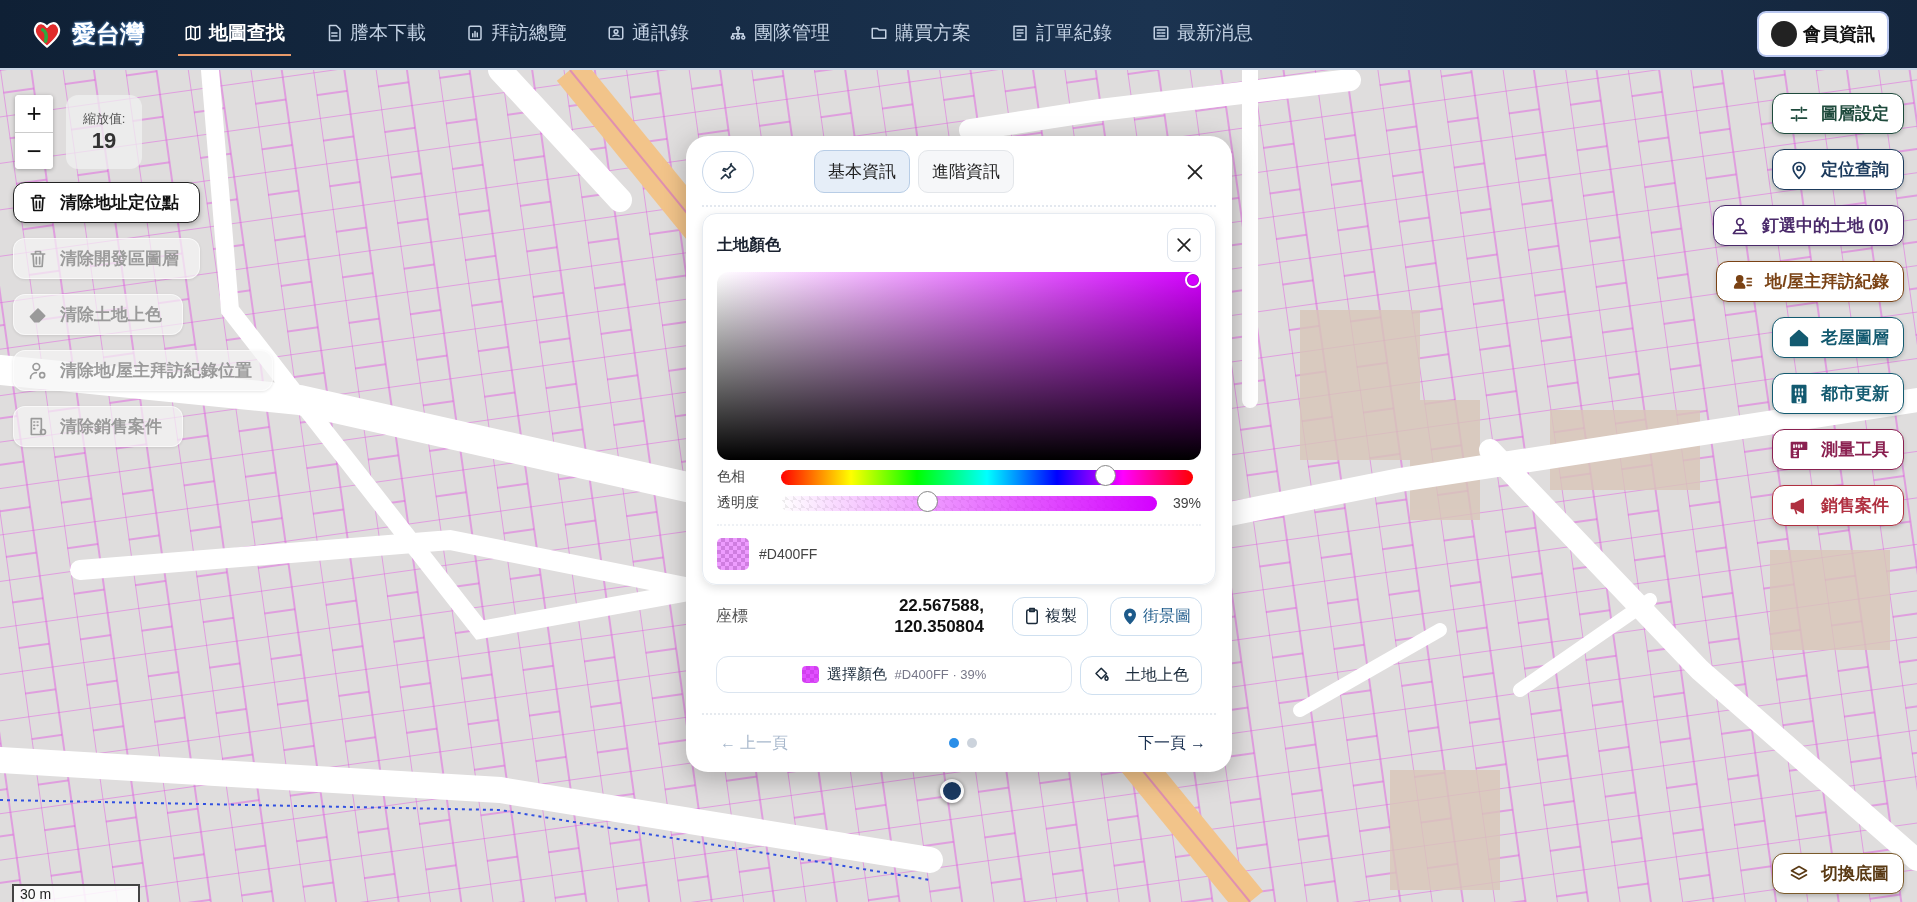 The image size is (1917, 902). I want to click on map-tool-button: 地/屋主拜訪紀錄, so click(1810, 281).